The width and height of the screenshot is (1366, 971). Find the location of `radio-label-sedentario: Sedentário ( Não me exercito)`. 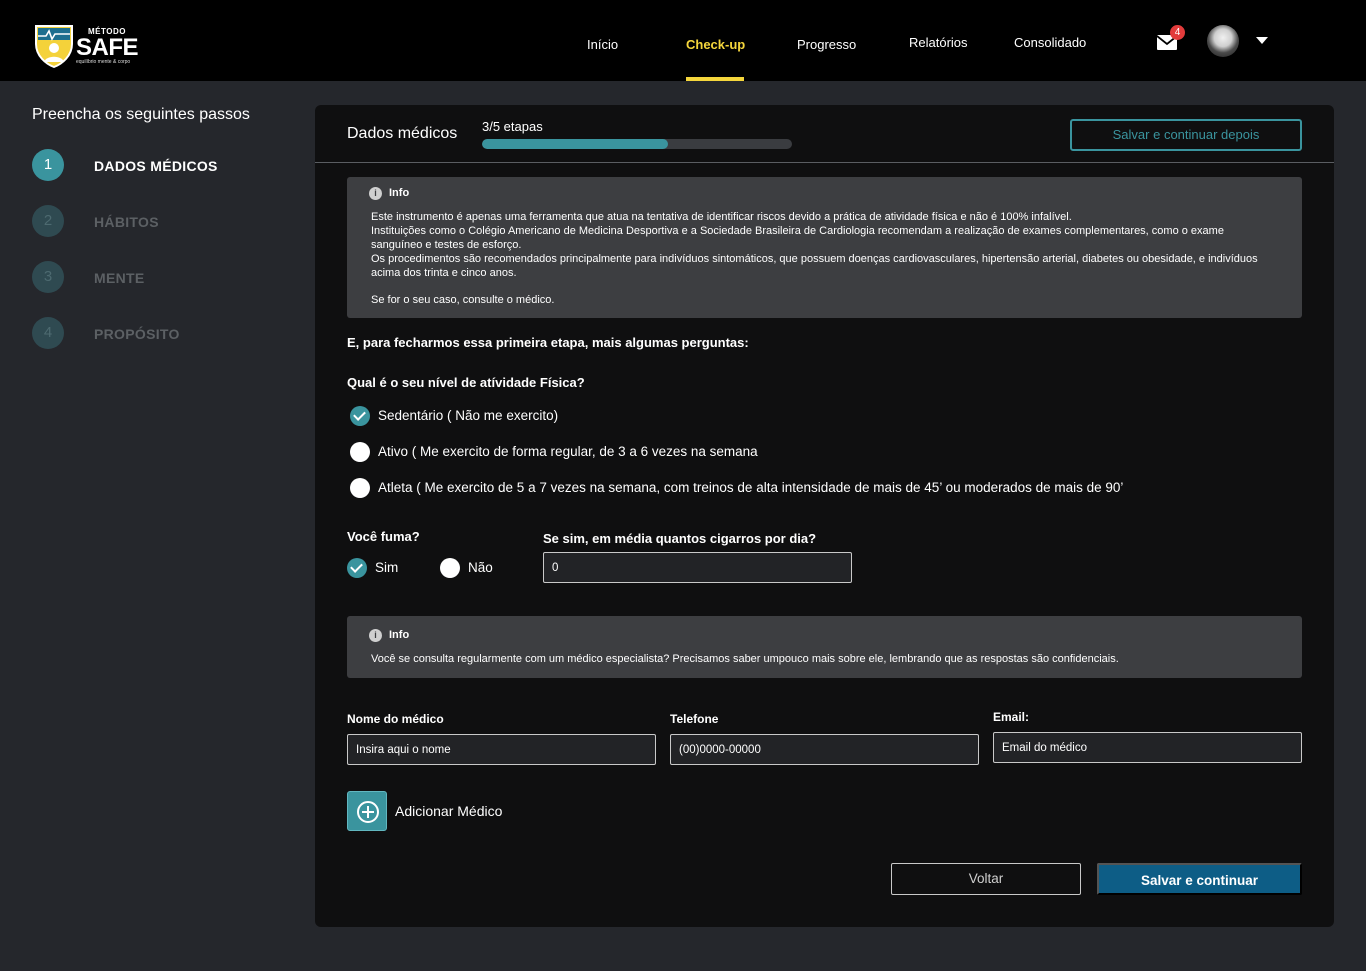

radio-label-sedentario: Sedentário ( Não me exercito) is located at coordinates (468, 415).